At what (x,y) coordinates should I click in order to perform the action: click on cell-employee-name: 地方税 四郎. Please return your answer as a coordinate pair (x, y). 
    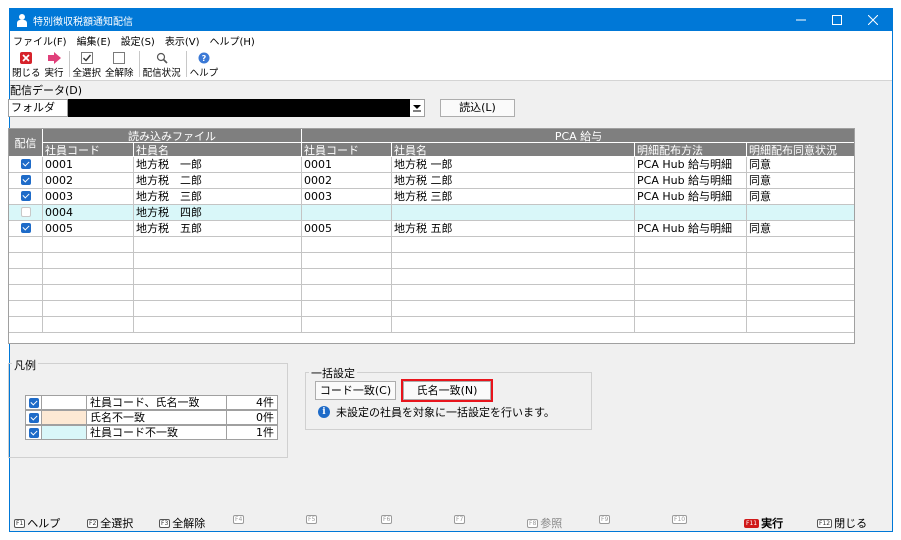
    Looking at the image, I should click on (218, 213).